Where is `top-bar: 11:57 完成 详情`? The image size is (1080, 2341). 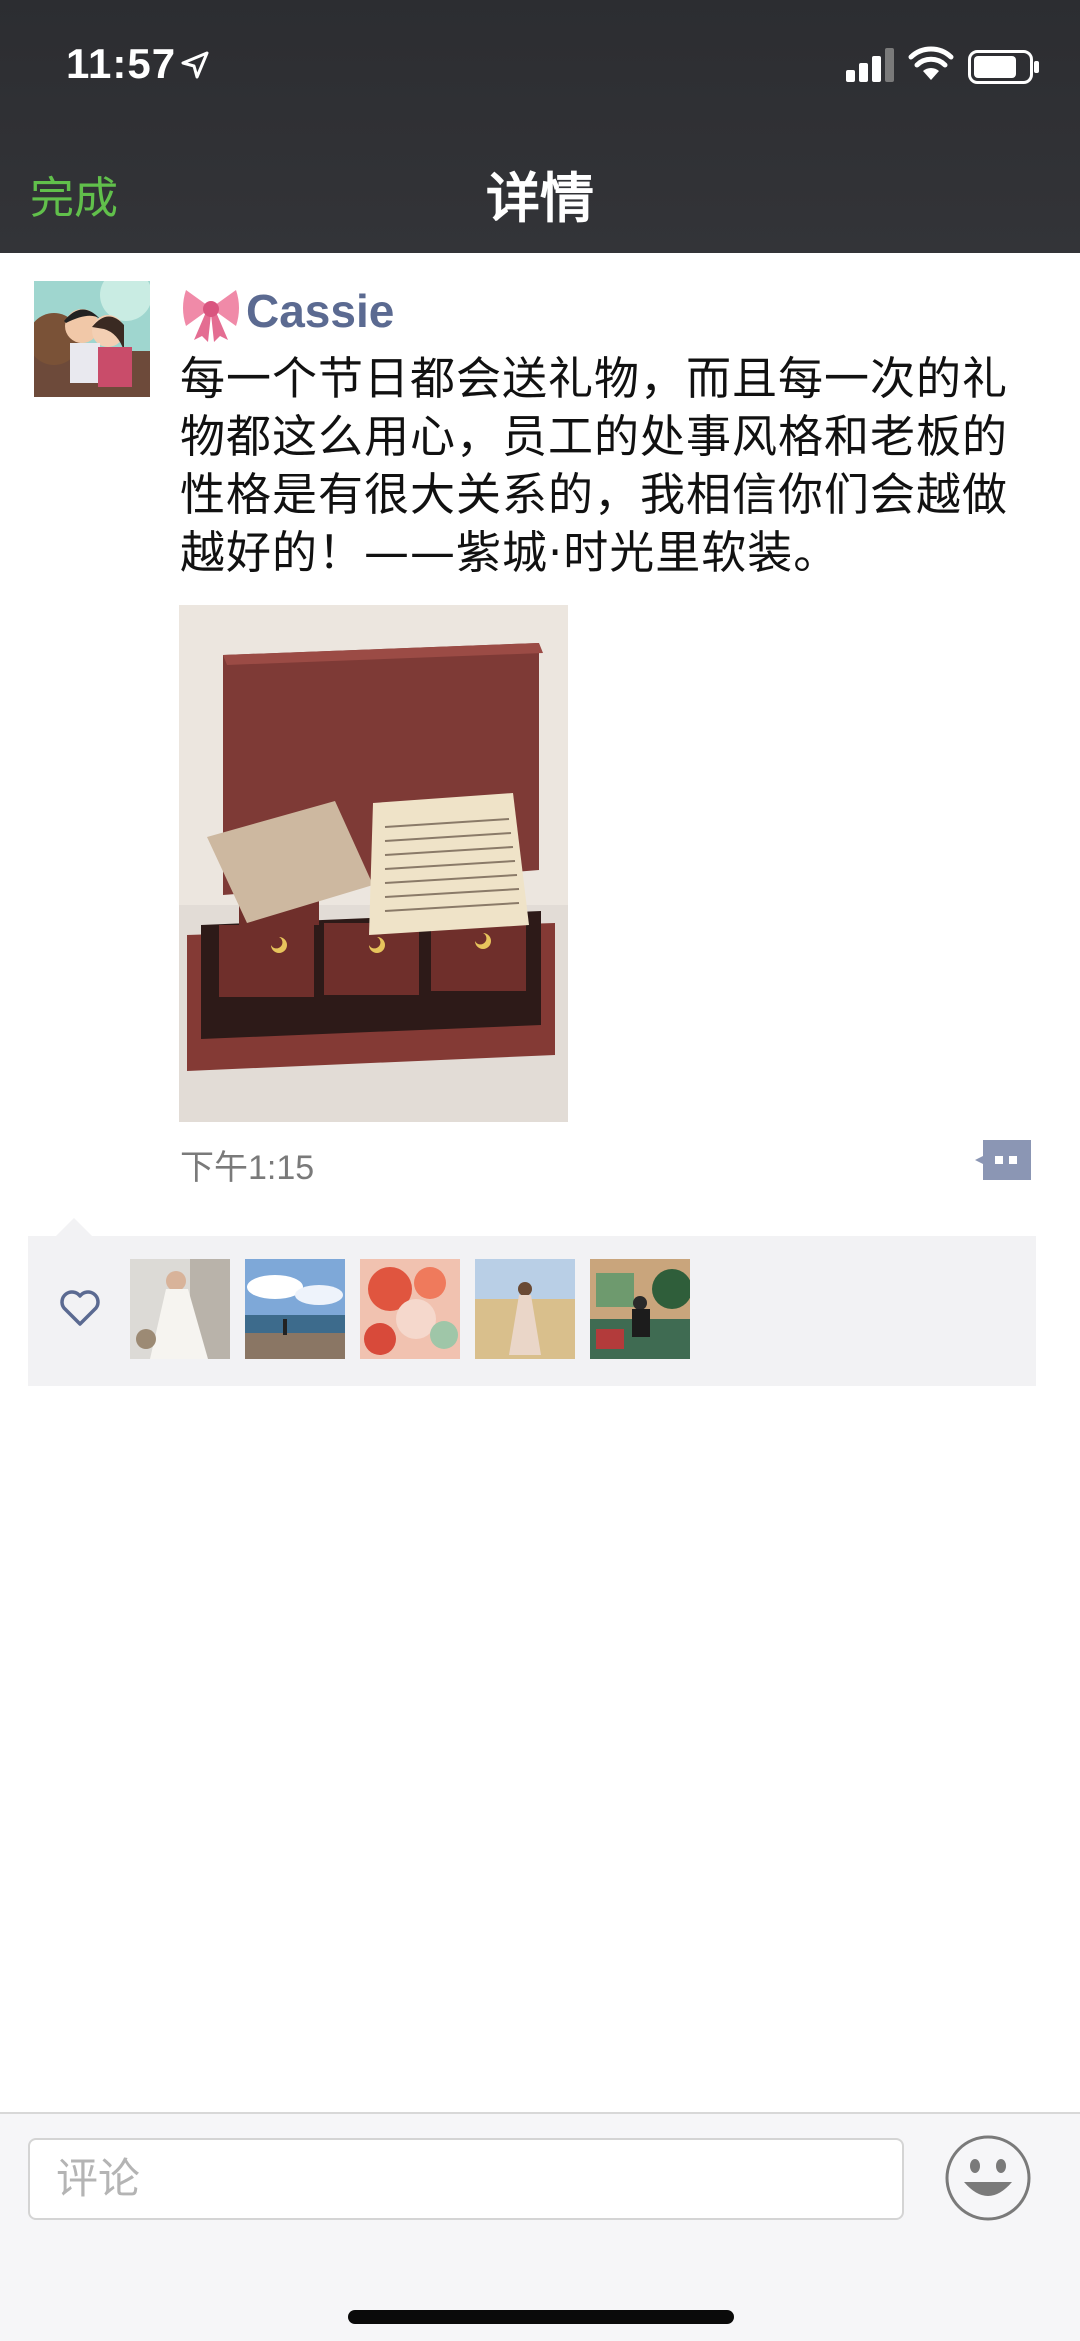
top-bar: 11:57 完成 详情 is located at coordinates (540, 126).